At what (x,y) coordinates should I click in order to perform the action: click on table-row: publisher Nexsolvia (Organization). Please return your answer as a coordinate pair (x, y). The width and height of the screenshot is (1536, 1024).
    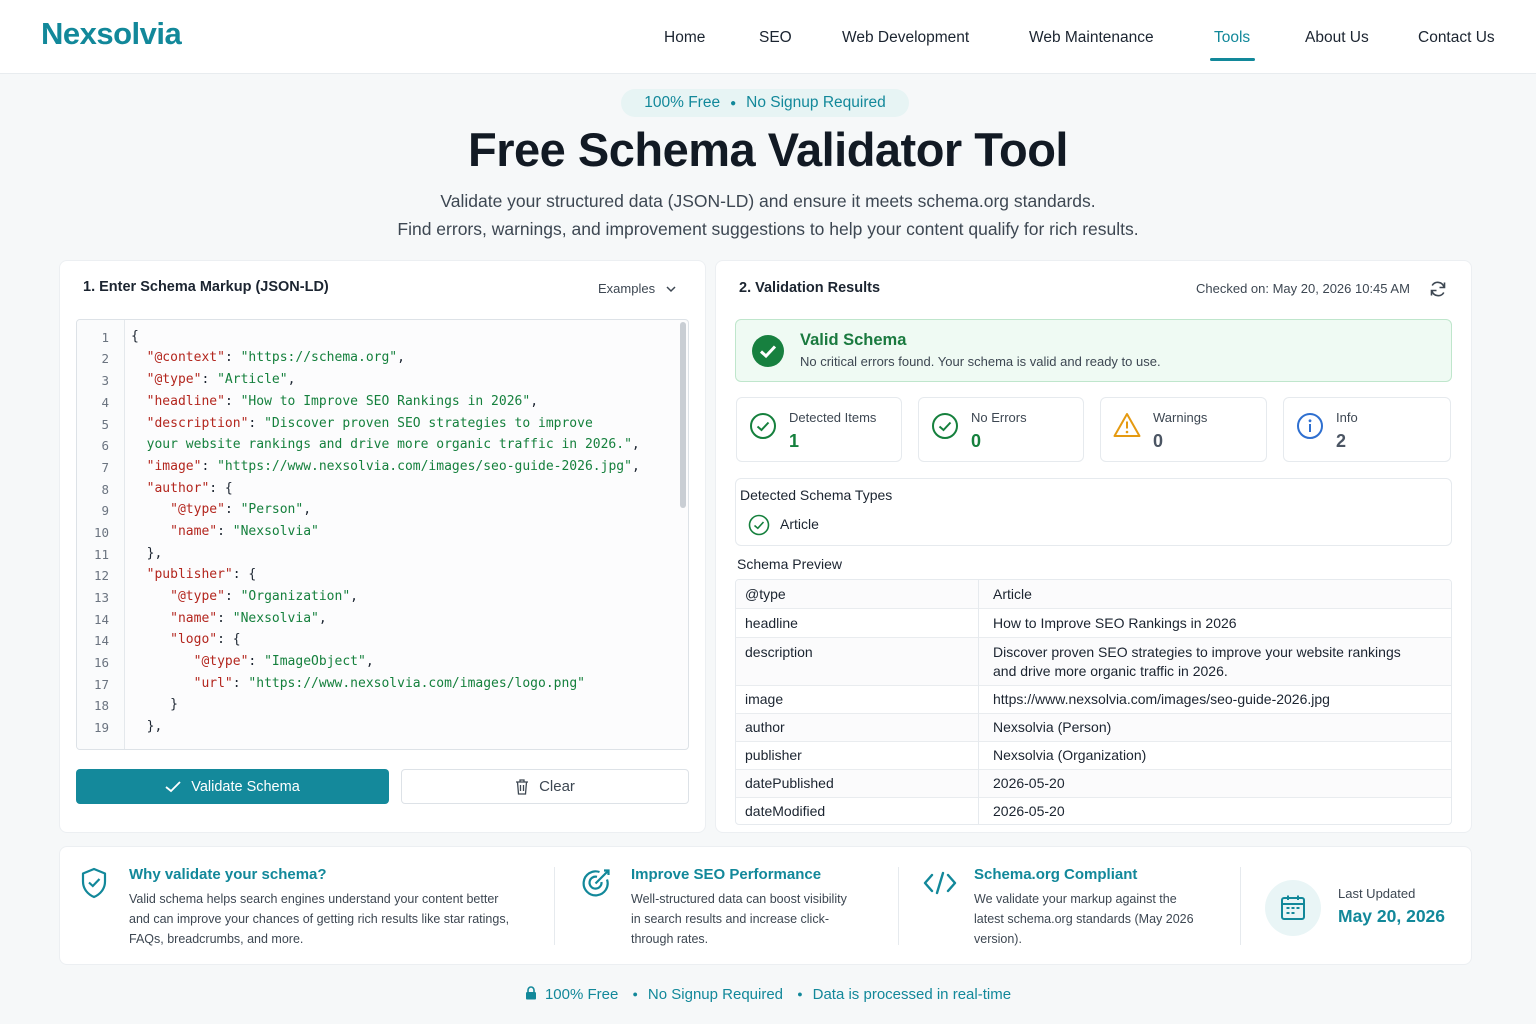
    Looking at the image, I should click on (1093, 756).